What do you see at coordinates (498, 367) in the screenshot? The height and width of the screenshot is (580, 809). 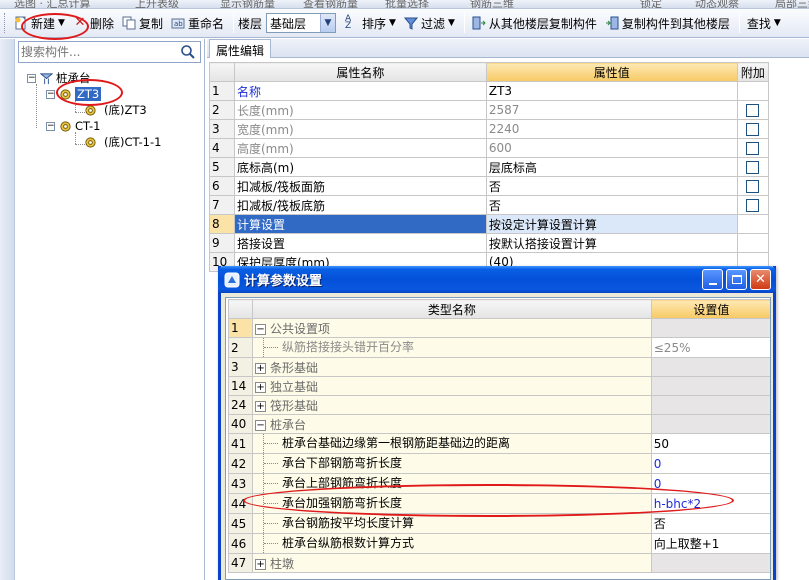 I see `param-row: 3 + 条形基础` at bounding box center [498, 367].